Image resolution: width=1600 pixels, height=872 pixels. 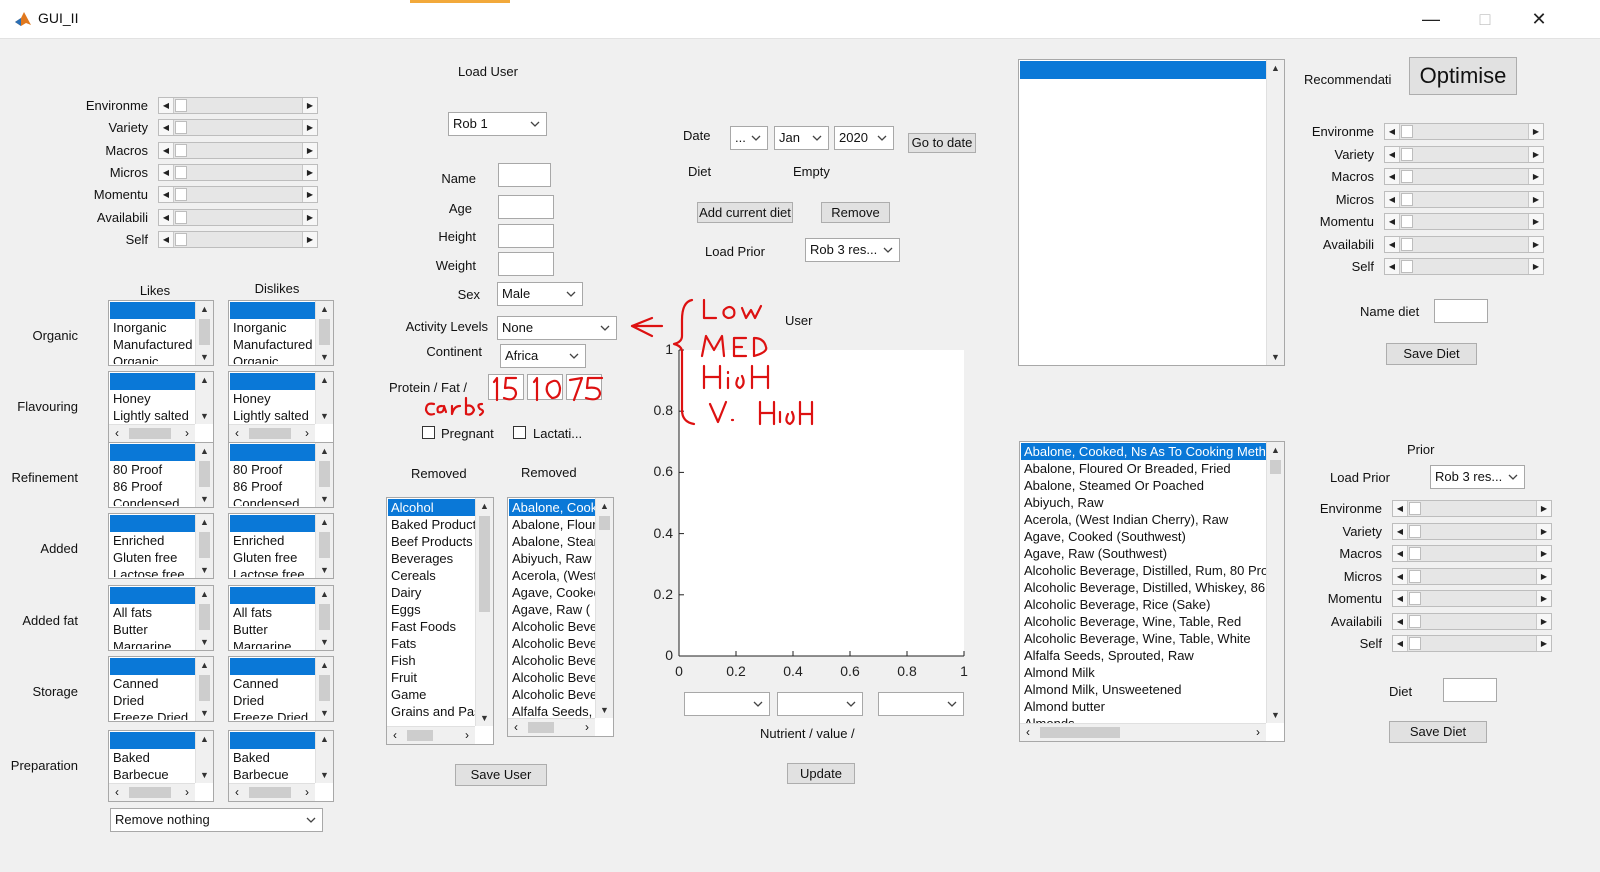 I want to click on list-item: Fast Foods, so click(x=431, y=626).